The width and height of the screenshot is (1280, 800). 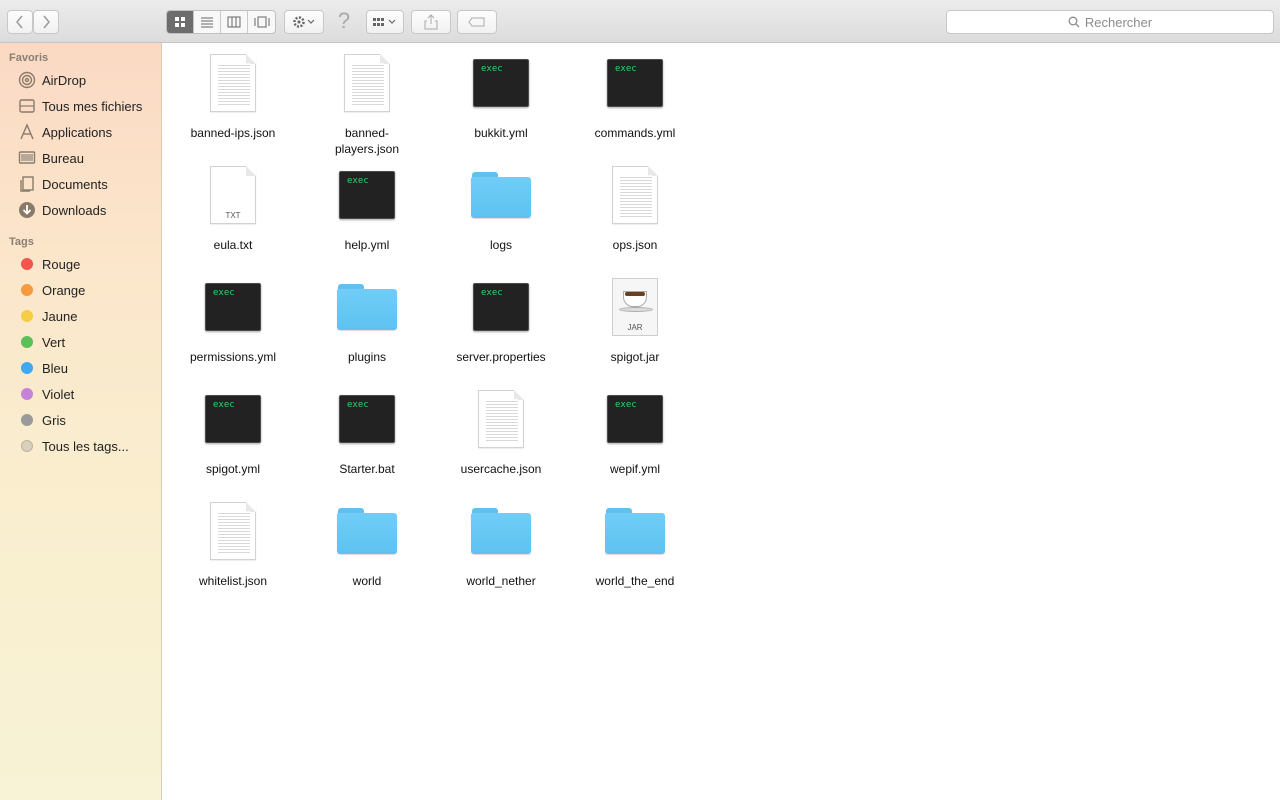 I want to click on chevron-left-icon, so click(x=19, y=22).